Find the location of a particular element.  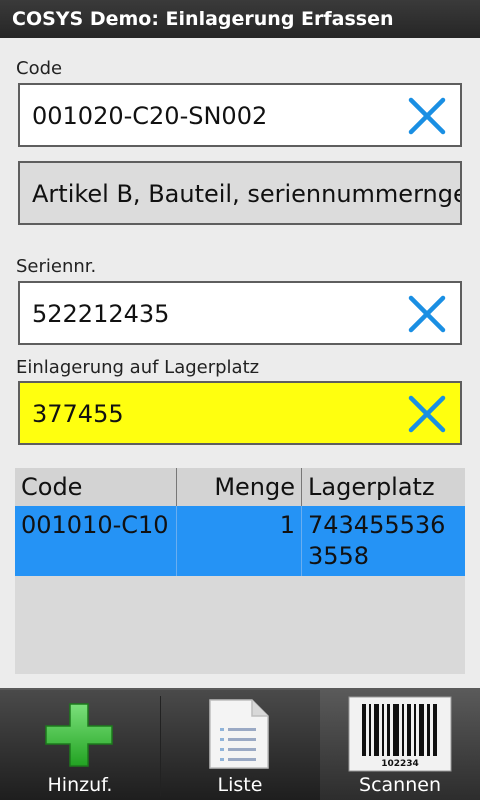

location-value: 377455 is located at coordinates (78, 414).